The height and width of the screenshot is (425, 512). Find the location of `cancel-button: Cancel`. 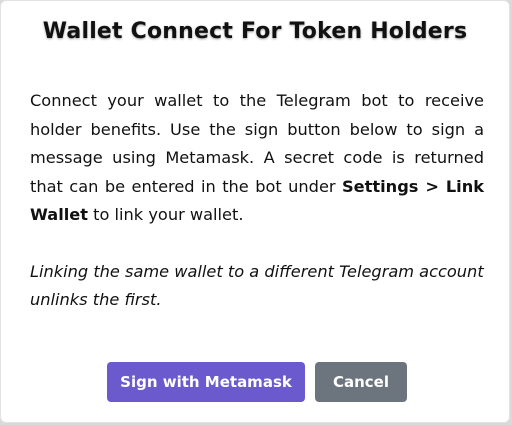

cancel-button: Cancel is located at coordinates (361, 382).